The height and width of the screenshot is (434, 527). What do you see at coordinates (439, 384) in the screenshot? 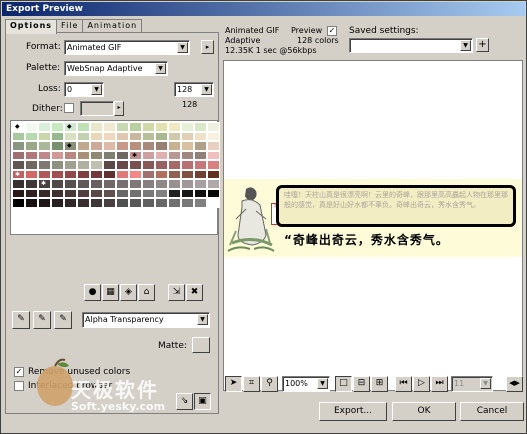
I see `last-frame-icon: ⏭` at bounding box center [439, 384].